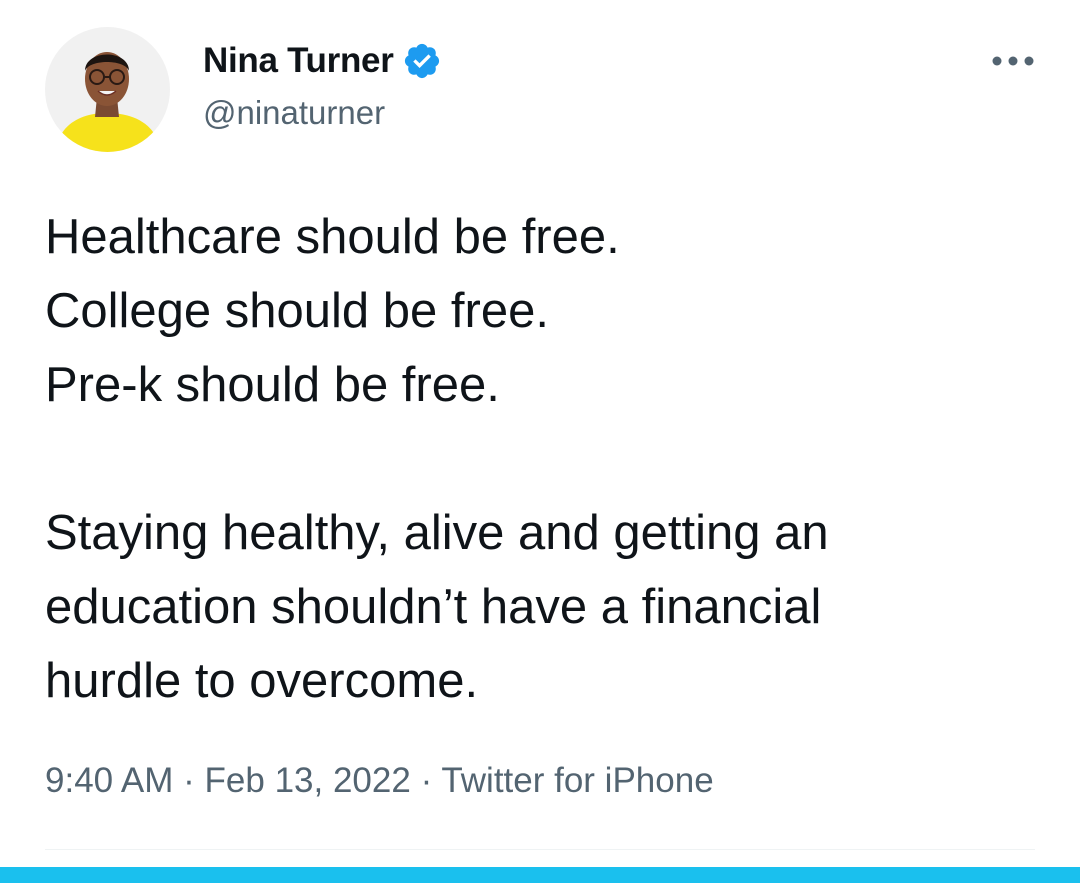 The image size is (1080, 883). I want to click on verified-badge-icon, so click(422, 61).